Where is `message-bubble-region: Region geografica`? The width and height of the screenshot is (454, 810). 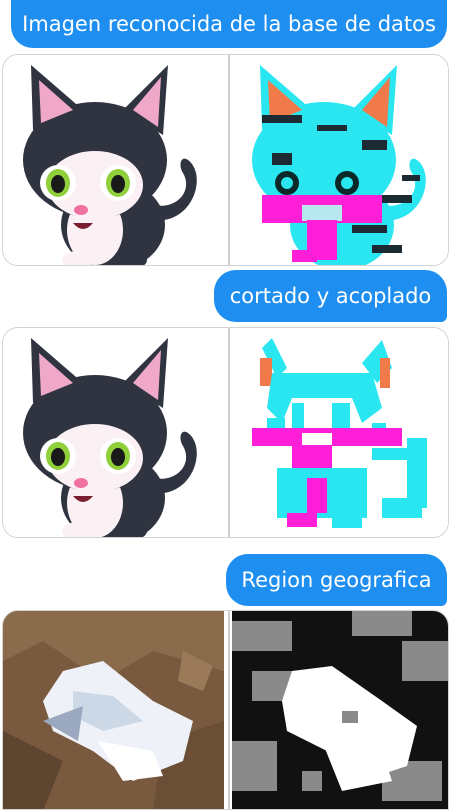
message-bubble-region: Region geografica is located at coordinates (336, 580).